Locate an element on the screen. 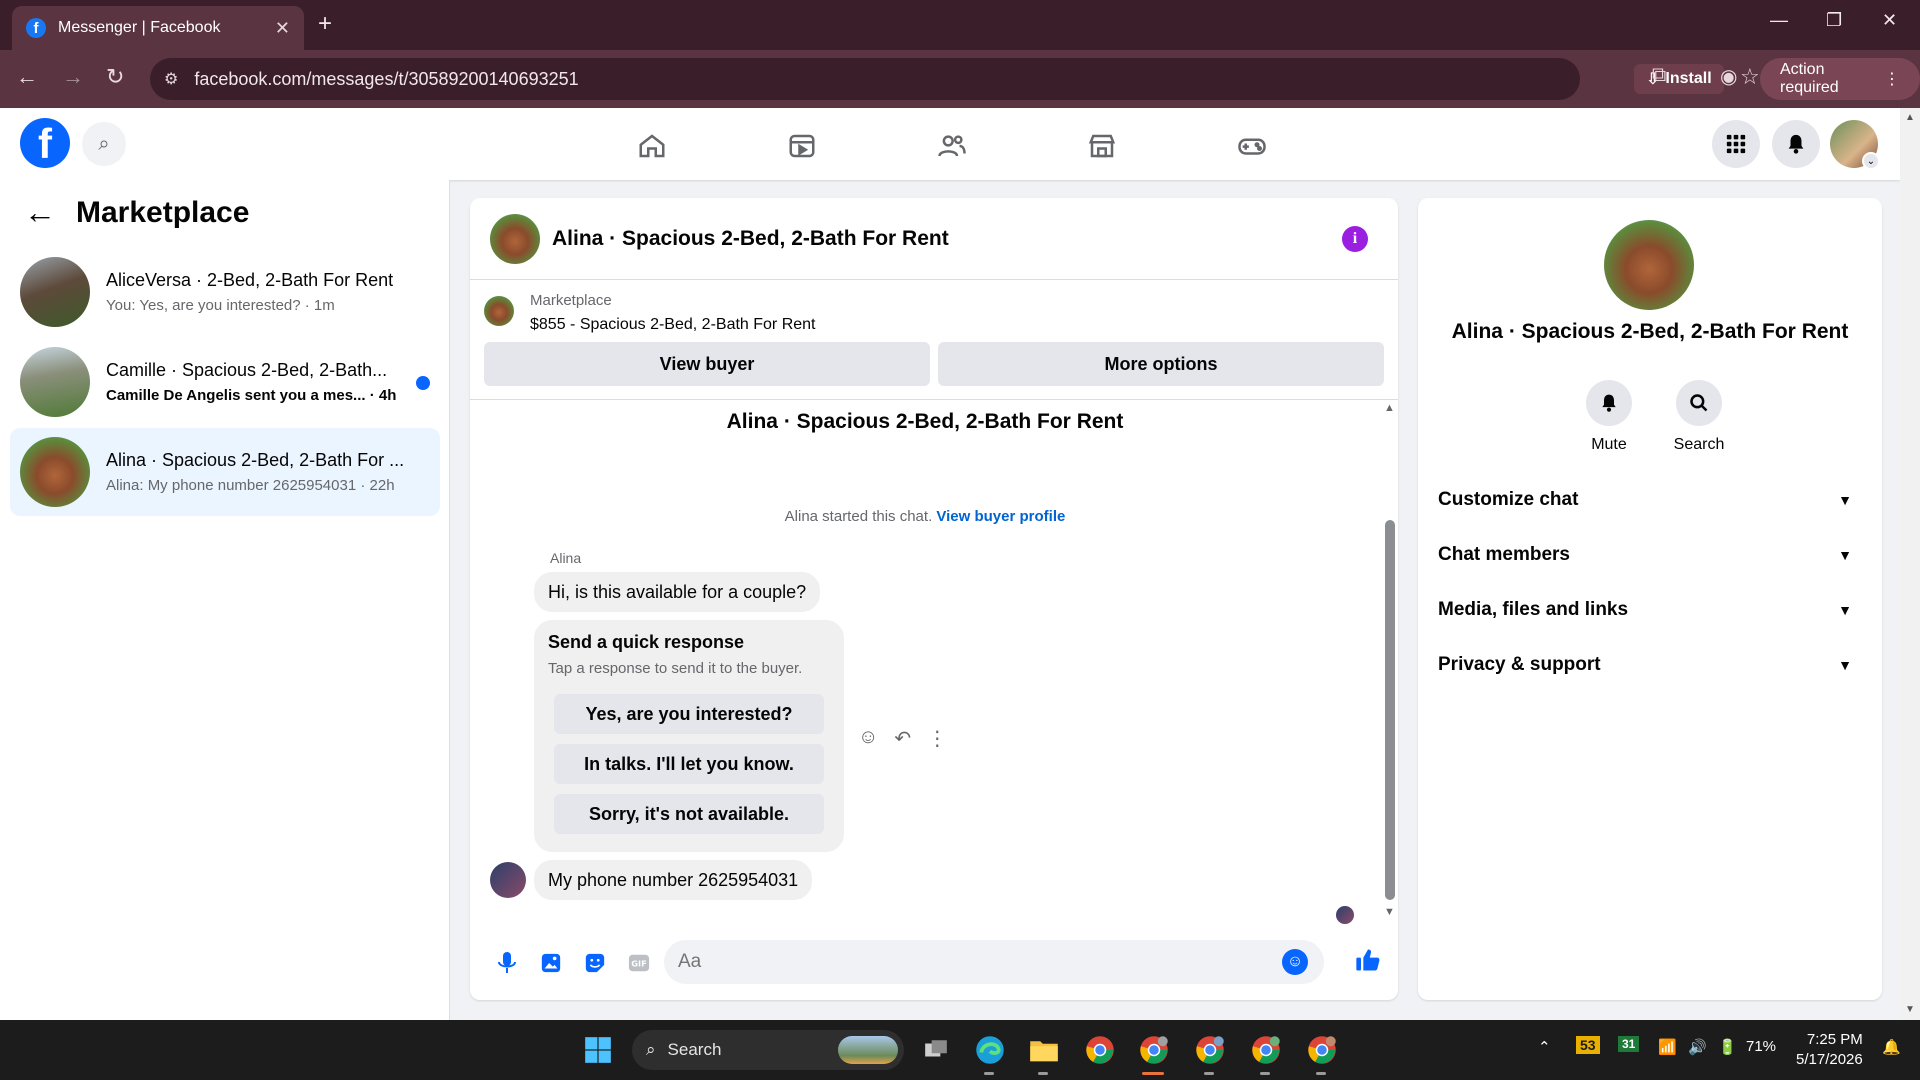  back-icon: ← is located at coordinates (27, 77).